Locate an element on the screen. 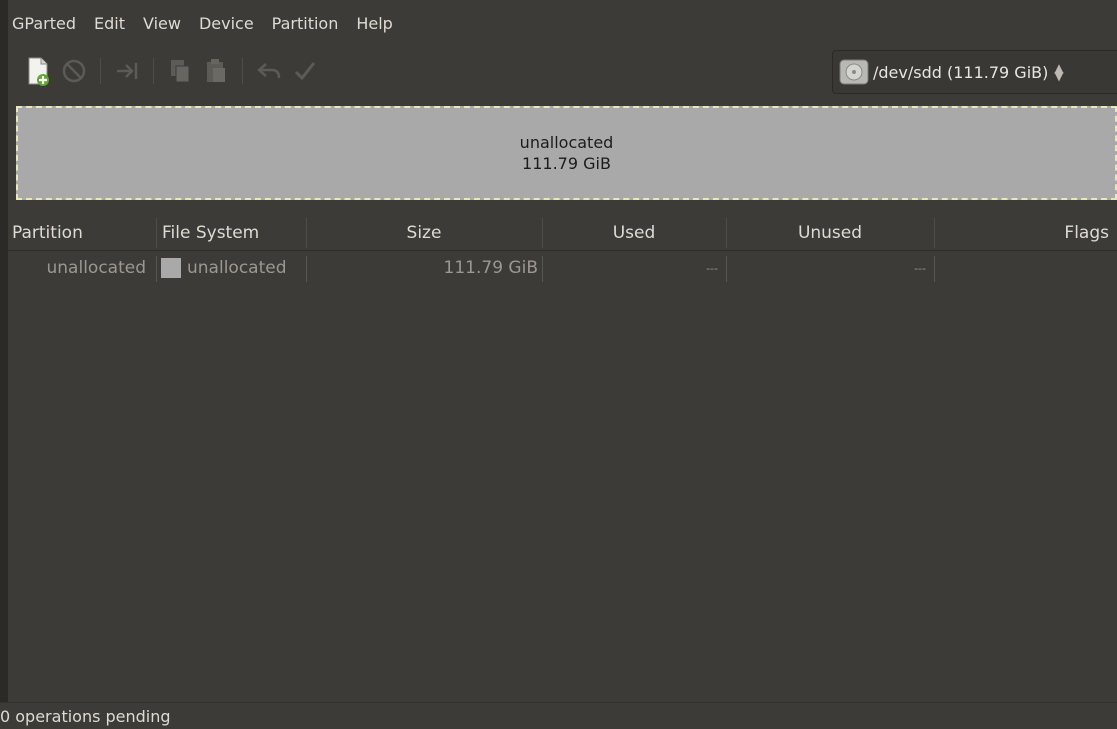  partition-block-name: unallocated is located at coordinates (566, 142).